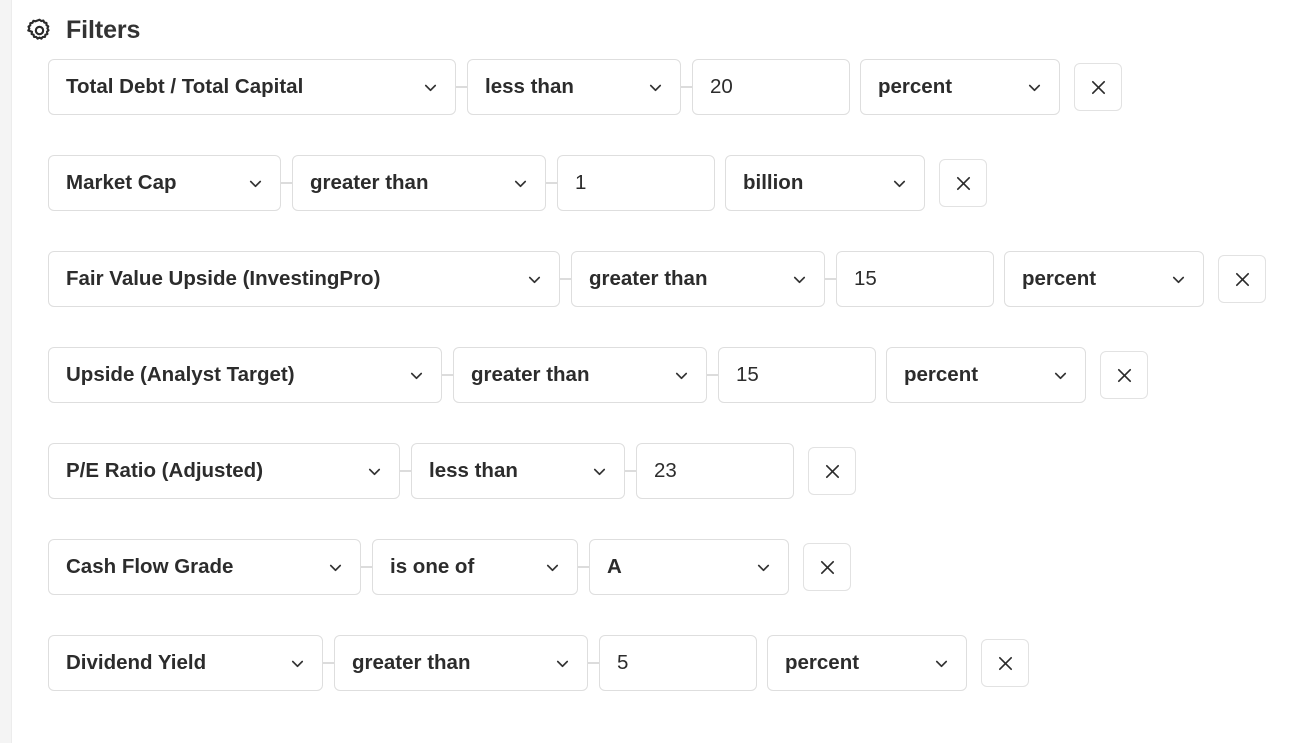  I want to click on filter-row: Market Cap greater than 1 billion, so click(682, 183).